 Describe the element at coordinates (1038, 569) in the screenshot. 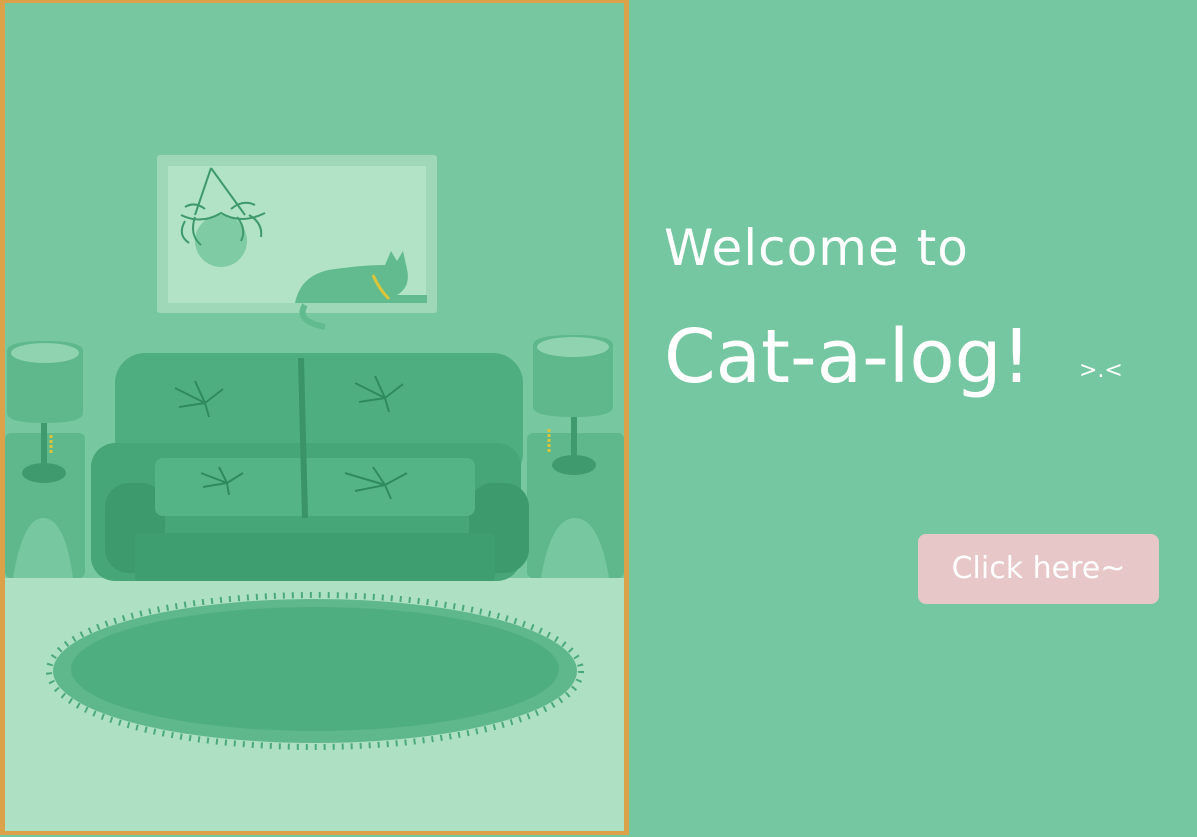

I see `click-here-button: Click here~` at that location.